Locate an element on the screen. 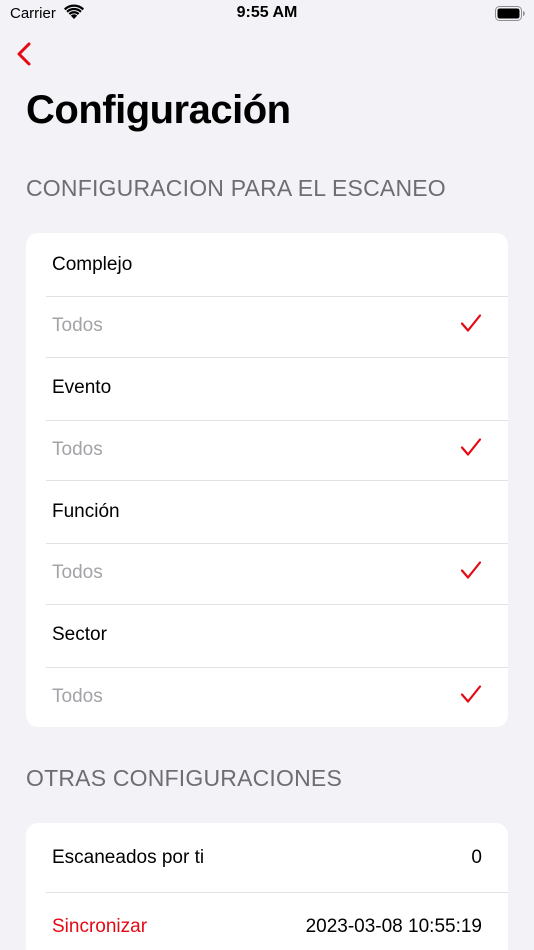  group-label: Evento is located at coordinates (82, 387).